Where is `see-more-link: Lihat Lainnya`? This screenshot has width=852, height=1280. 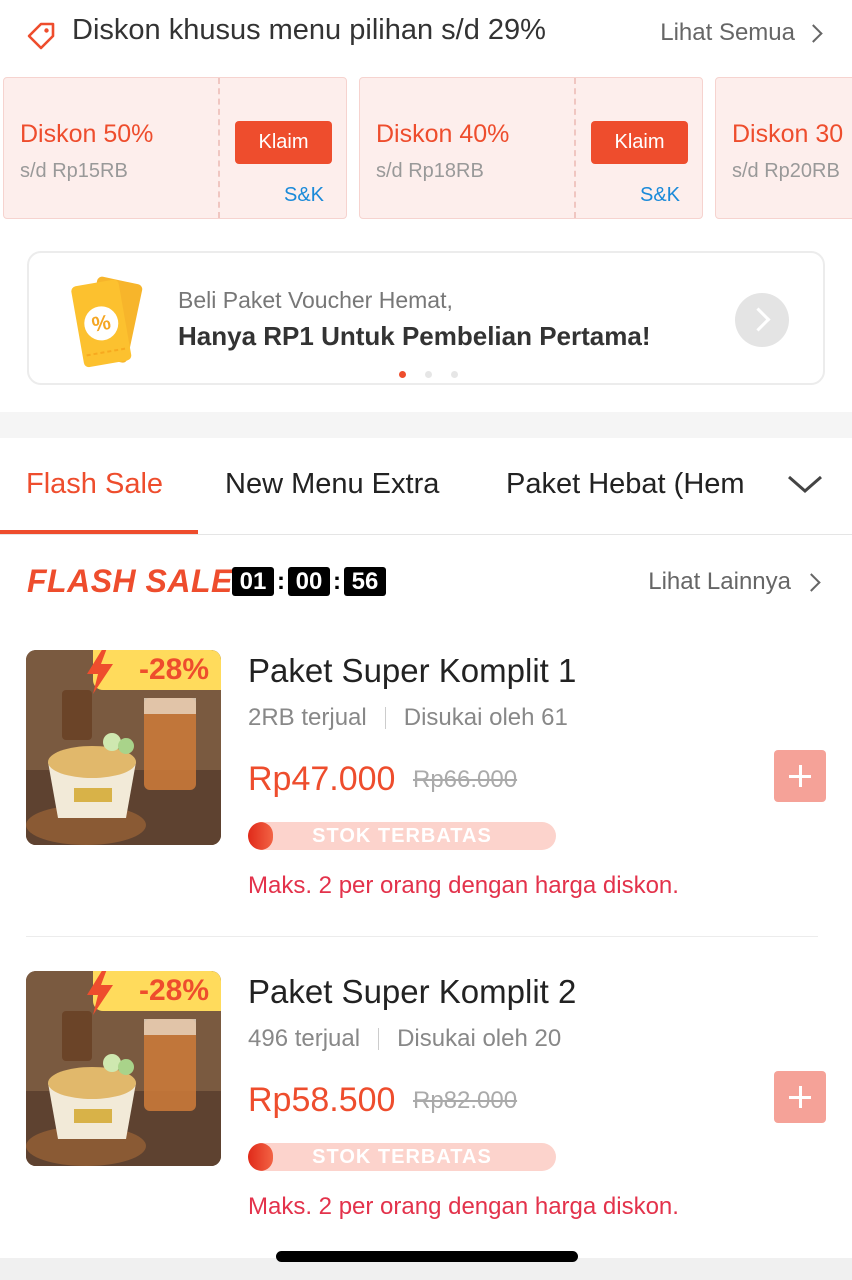
see-more-link: Lihat Lainnya is located at coordinates (735, 582).